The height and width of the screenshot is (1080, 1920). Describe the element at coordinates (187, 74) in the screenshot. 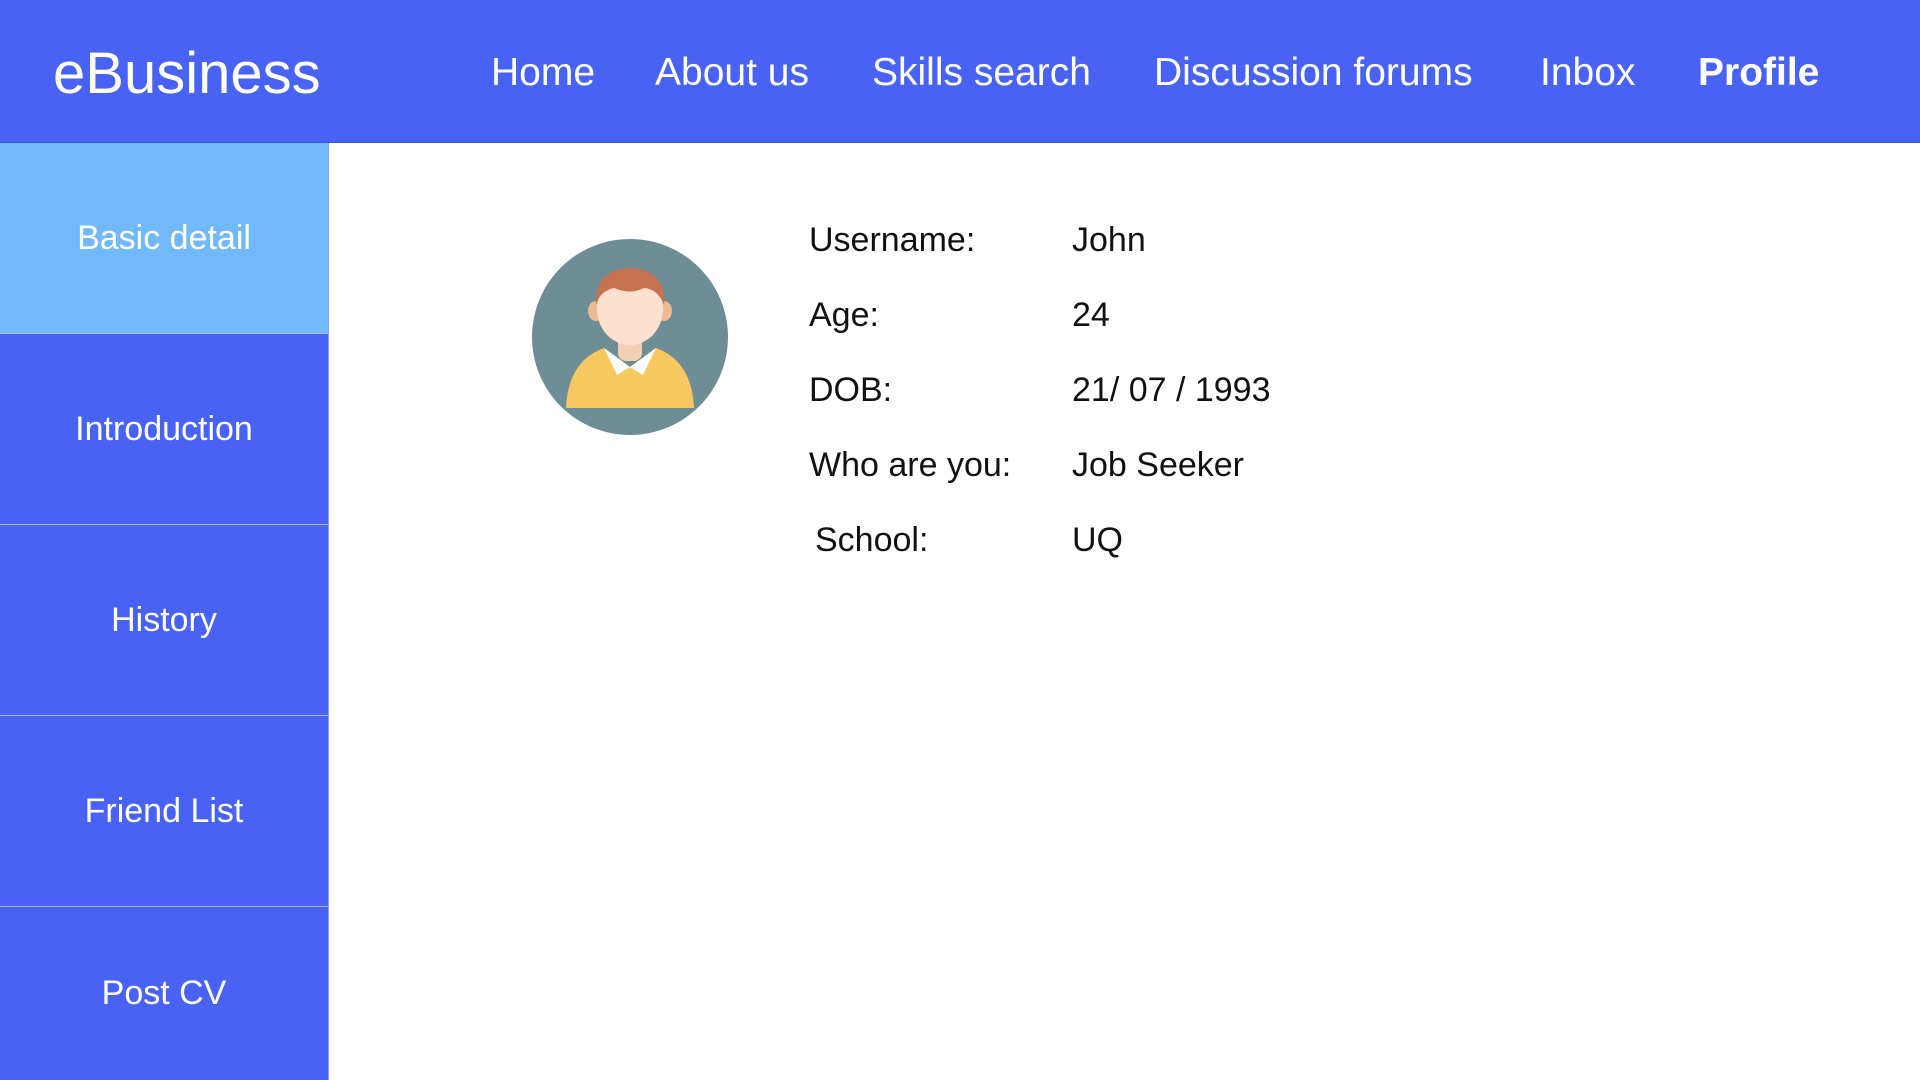

I see `brand-logo: eBusiness` at that location.